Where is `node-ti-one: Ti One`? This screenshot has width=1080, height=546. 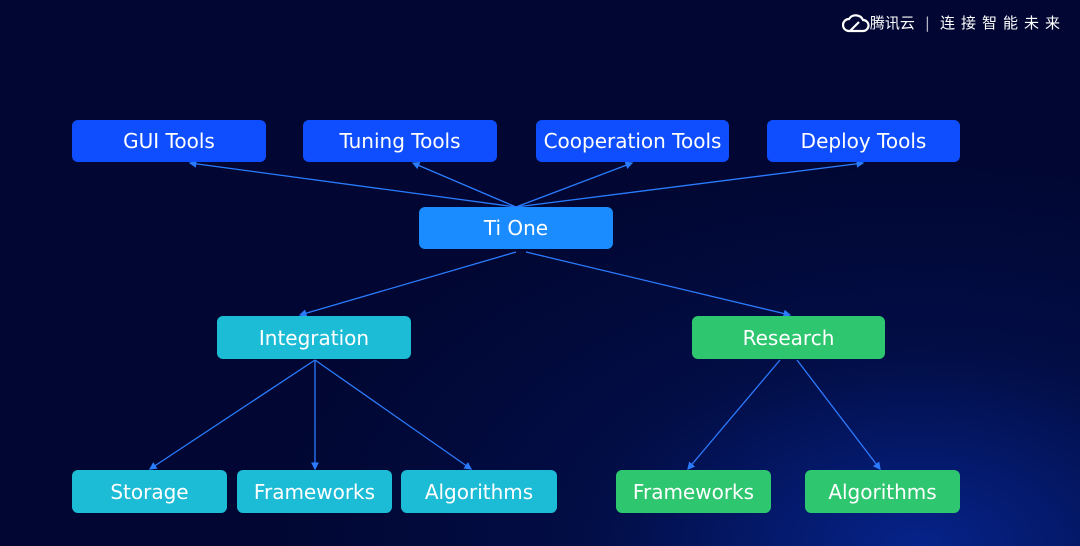
node-ti-one: Ti One is located at coordinates (516, 228).